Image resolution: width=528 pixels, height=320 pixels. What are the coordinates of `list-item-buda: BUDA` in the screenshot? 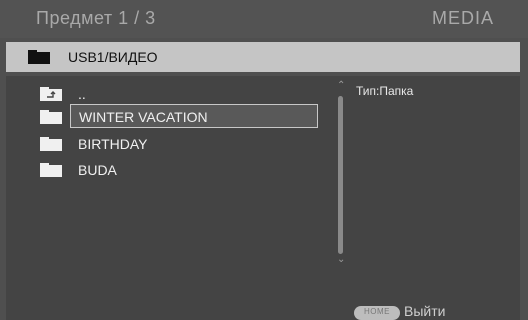 It's located at (93, 170).